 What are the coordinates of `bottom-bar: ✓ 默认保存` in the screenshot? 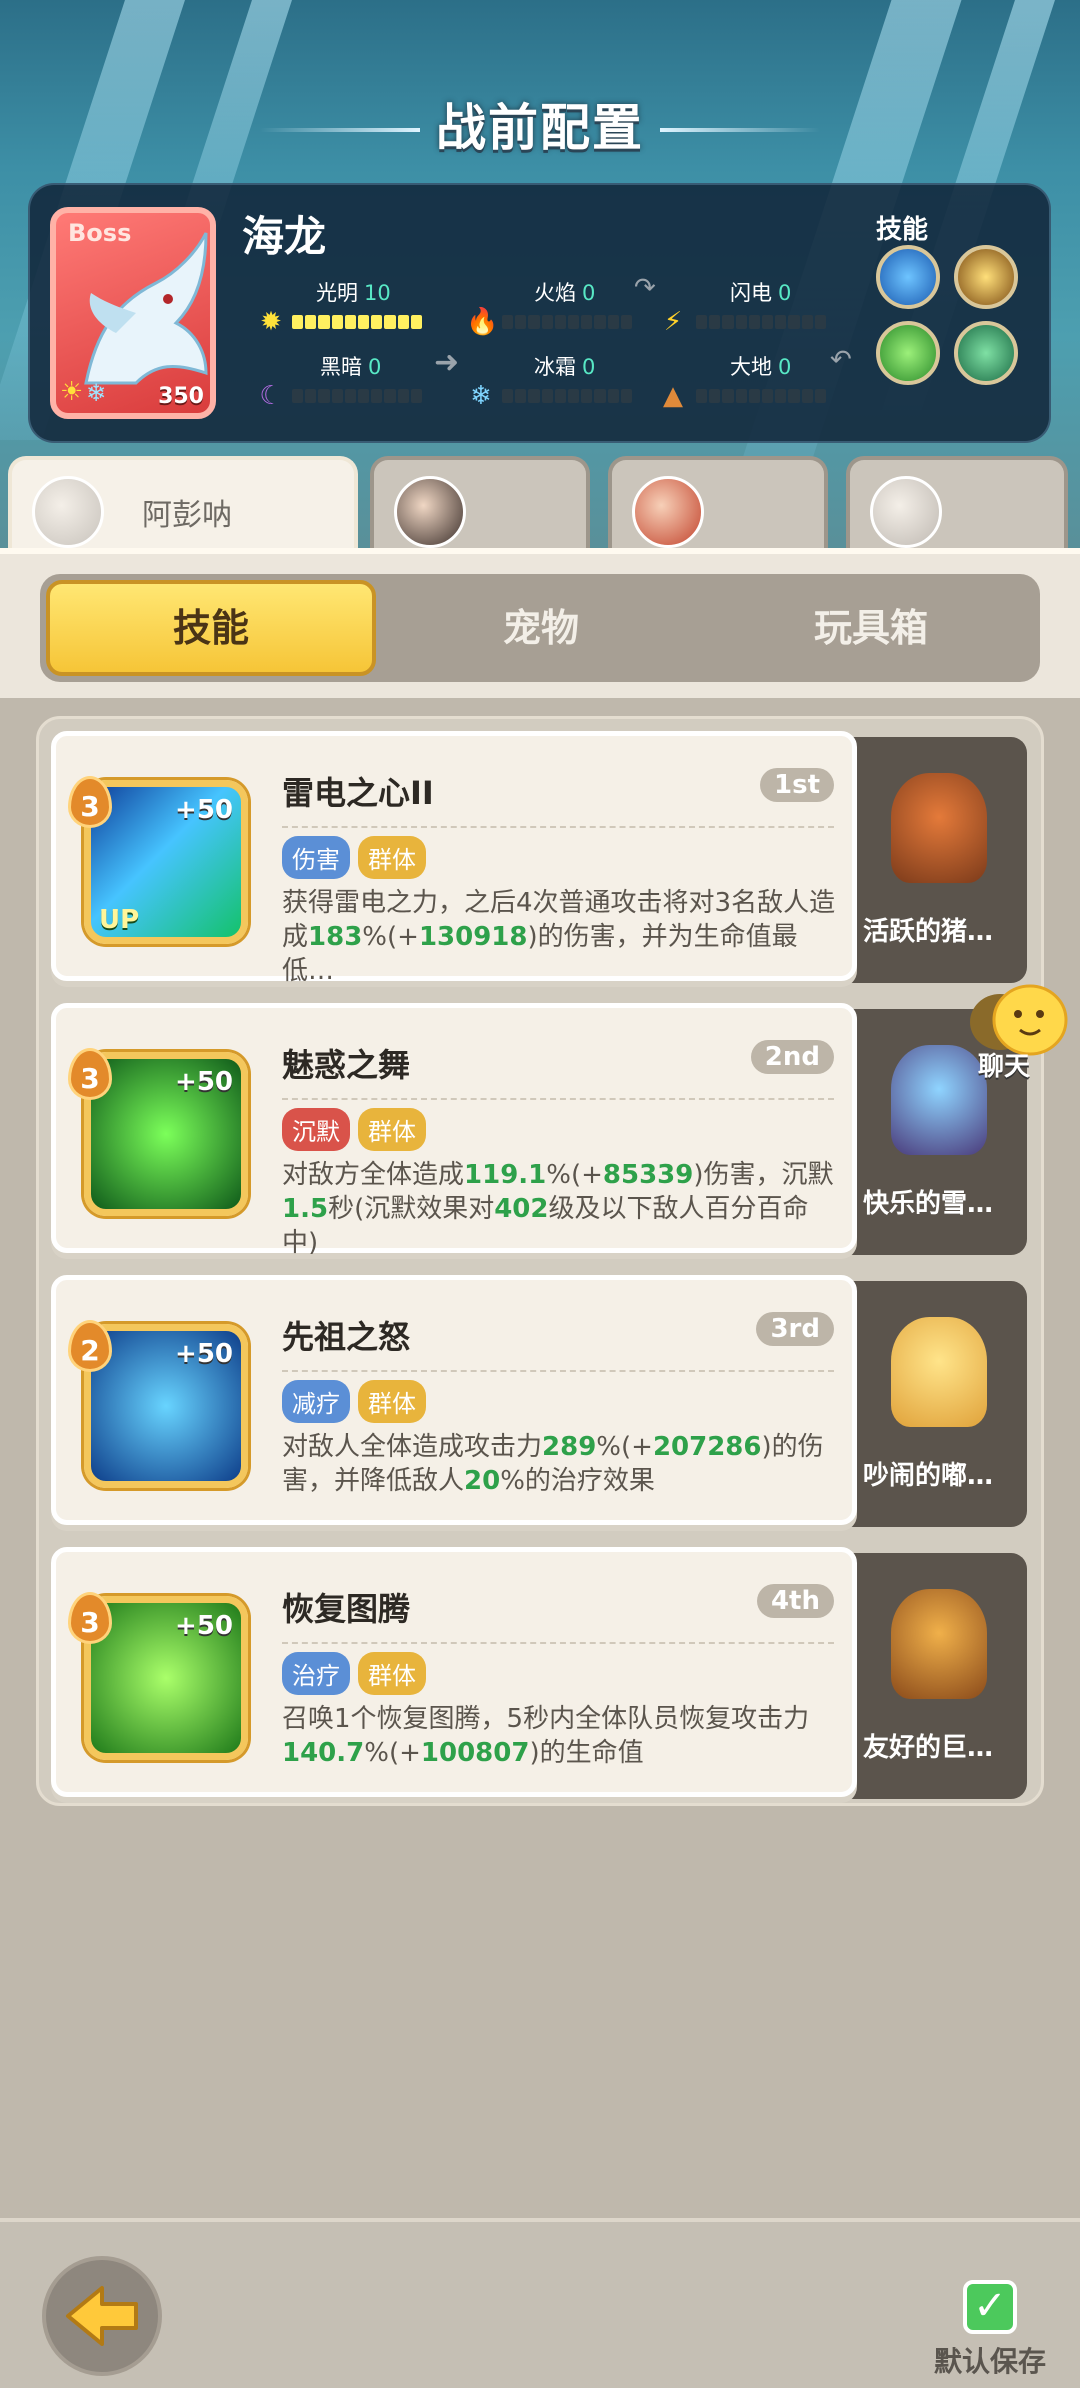 It's located at (540, 2303).